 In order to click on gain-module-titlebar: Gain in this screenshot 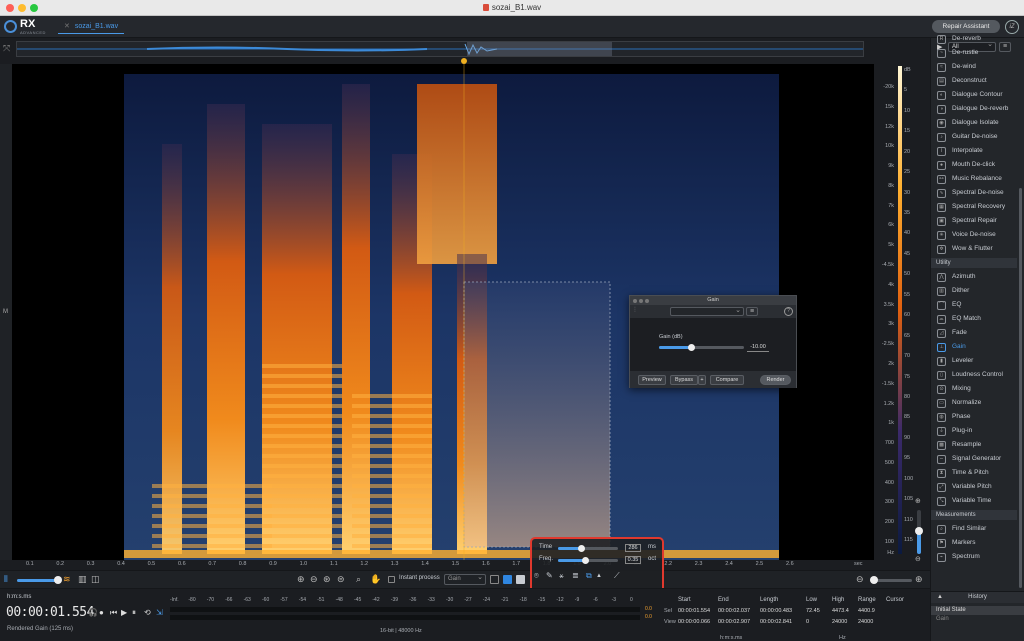, I will do `click(713, 300)`.